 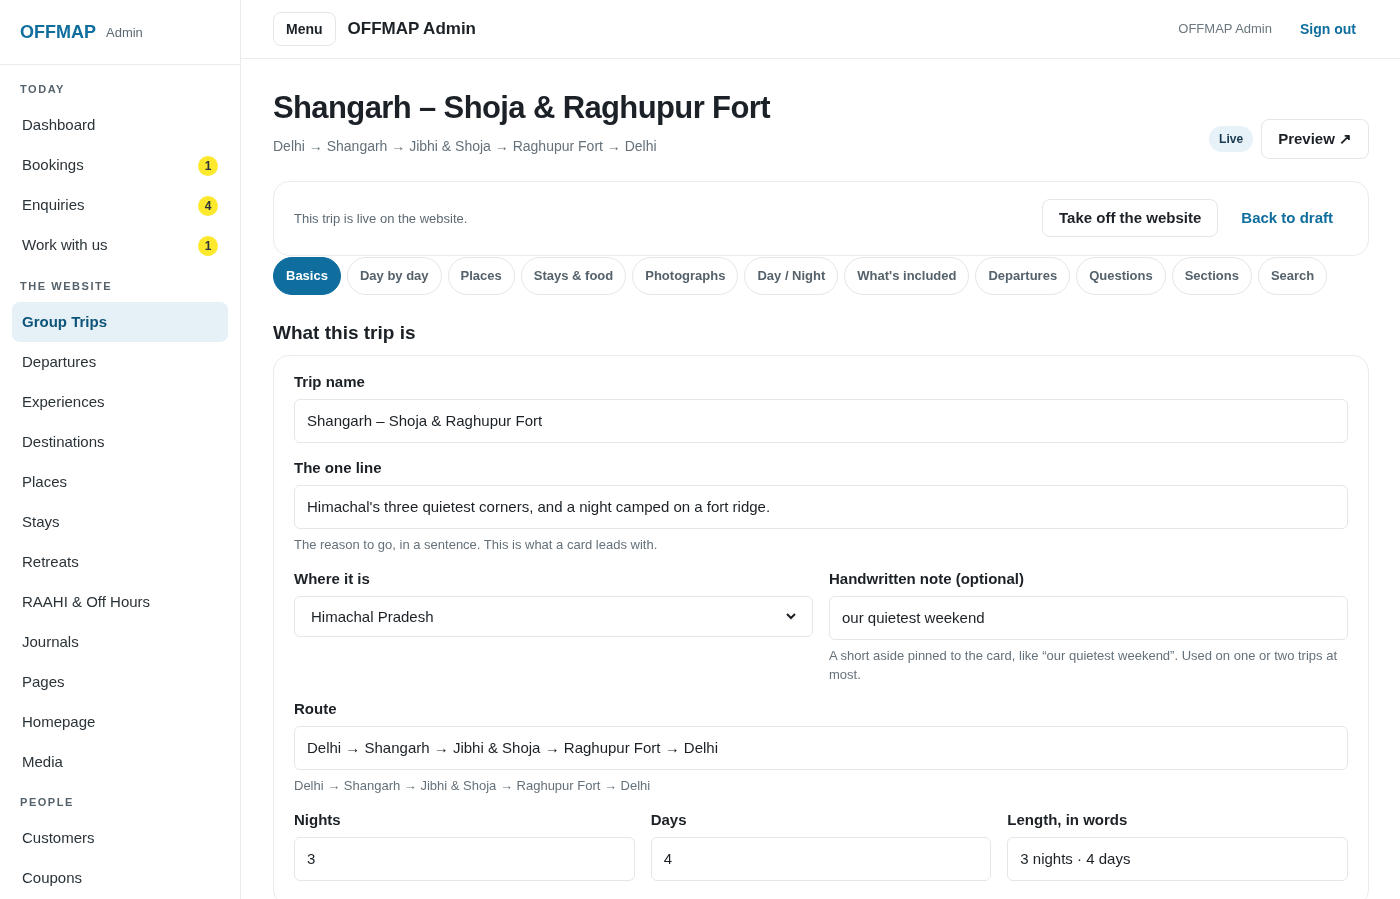 What do you see at coordinates (553, 617) in the screenshot?
I see `select-field: Himachal Pradesh` at bounding box center [553, 617].